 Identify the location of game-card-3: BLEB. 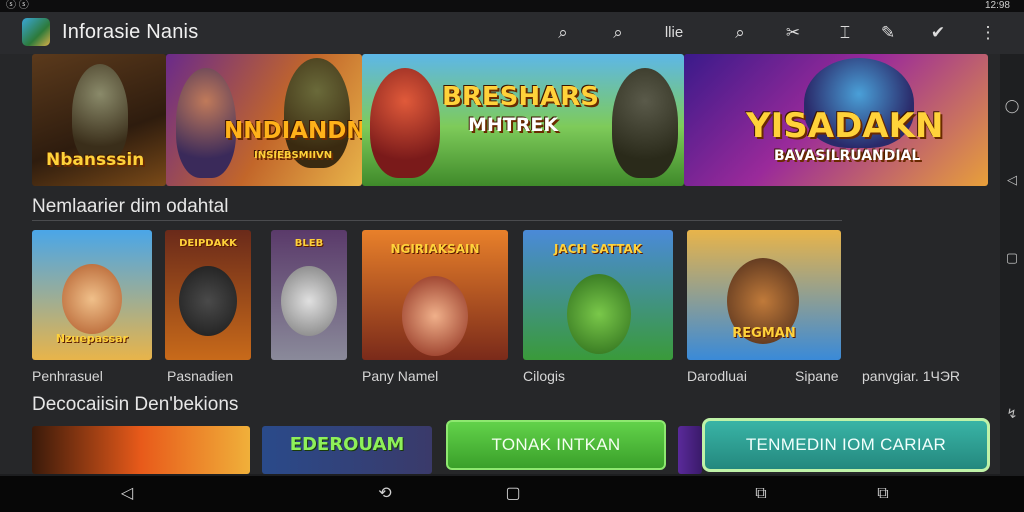
(309, 295).